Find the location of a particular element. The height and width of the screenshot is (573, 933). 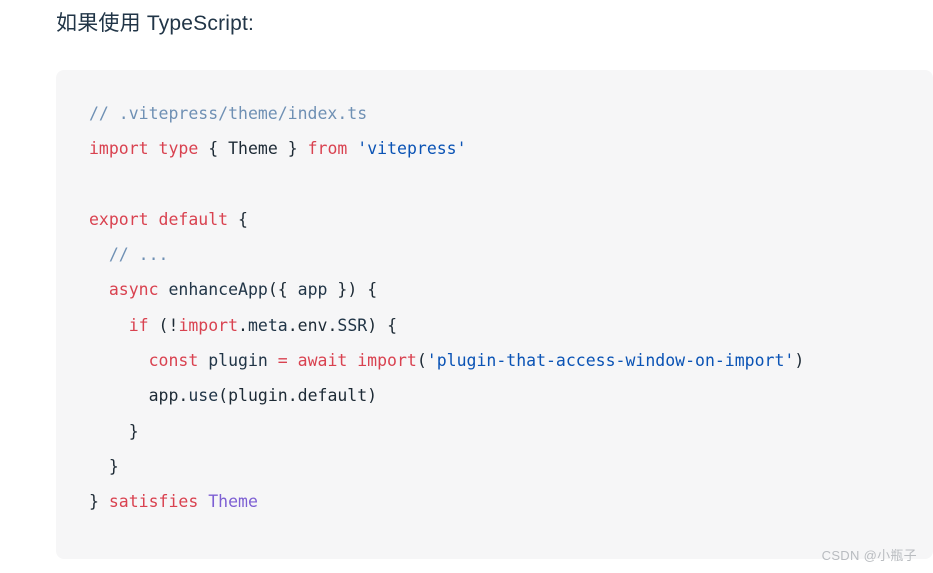

code-token-keyword: await is located at coordinates (322, 361).